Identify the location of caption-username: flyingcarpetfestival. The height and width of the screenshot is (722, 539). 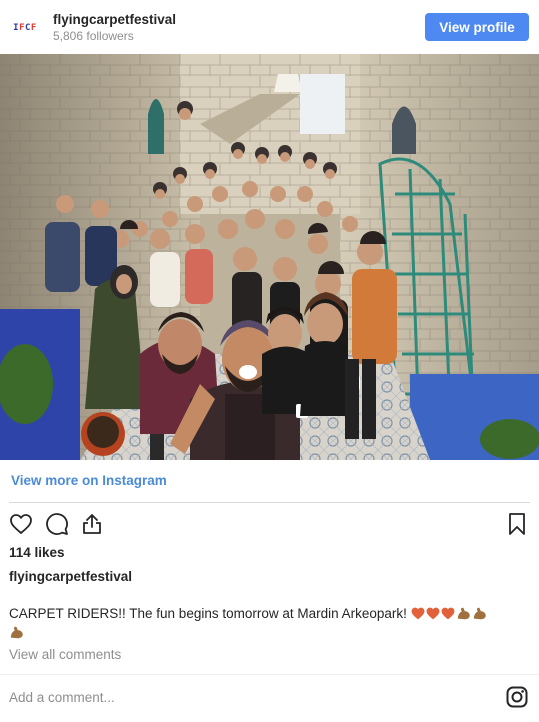
(70, 576).